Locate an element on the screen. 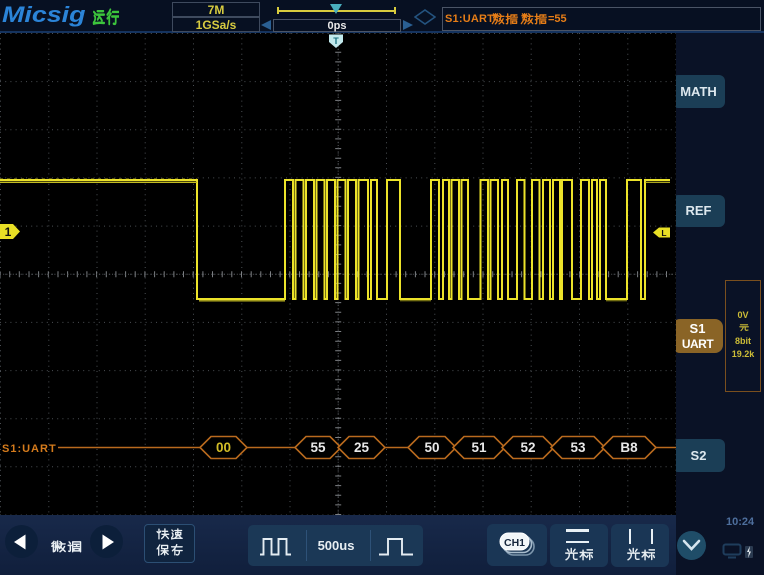  svg-text: S1:UART is located at coordinates (29, 449).